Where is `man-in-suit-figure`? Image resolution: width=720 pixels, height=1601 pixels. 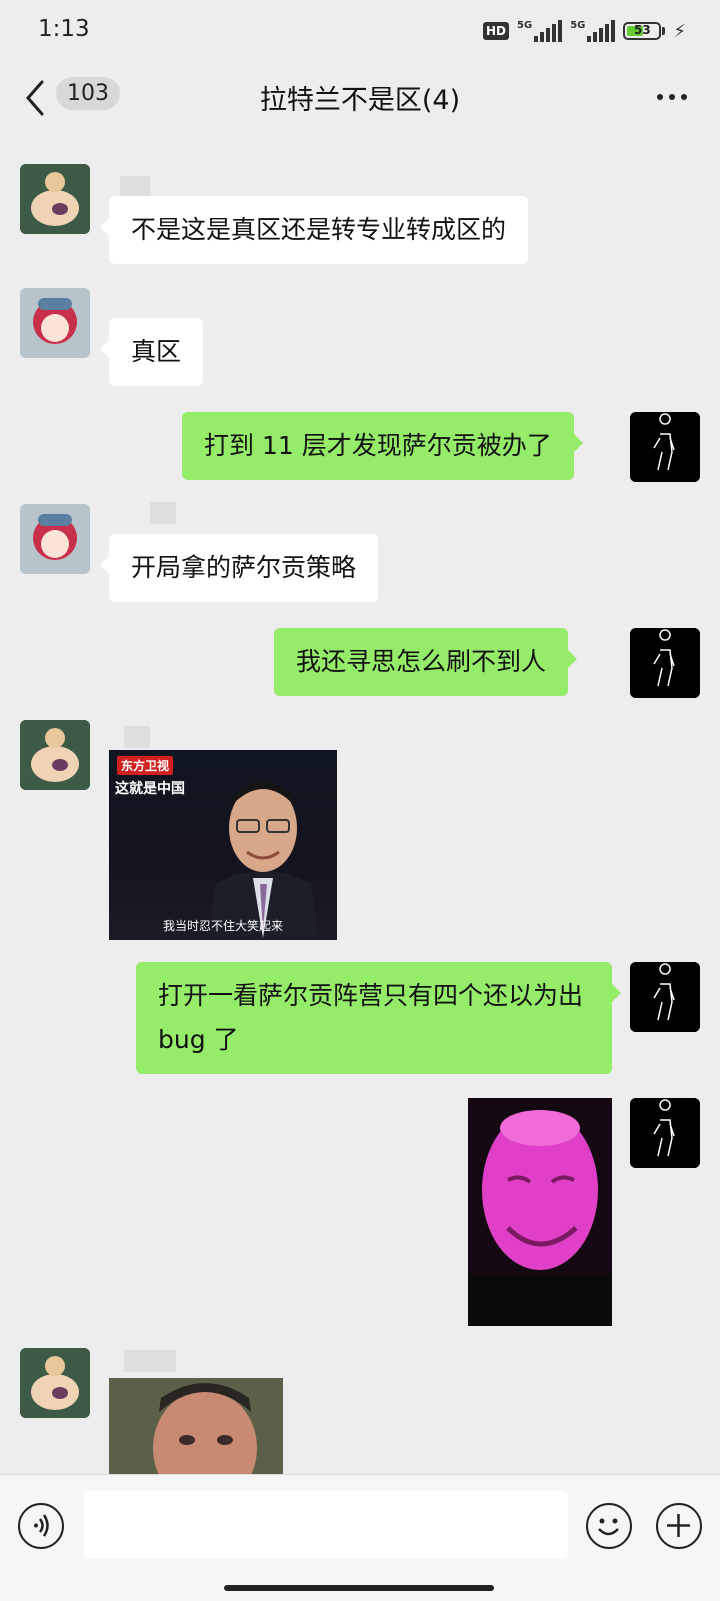
man-in-suit-figure is located at coordinates (264, 859).